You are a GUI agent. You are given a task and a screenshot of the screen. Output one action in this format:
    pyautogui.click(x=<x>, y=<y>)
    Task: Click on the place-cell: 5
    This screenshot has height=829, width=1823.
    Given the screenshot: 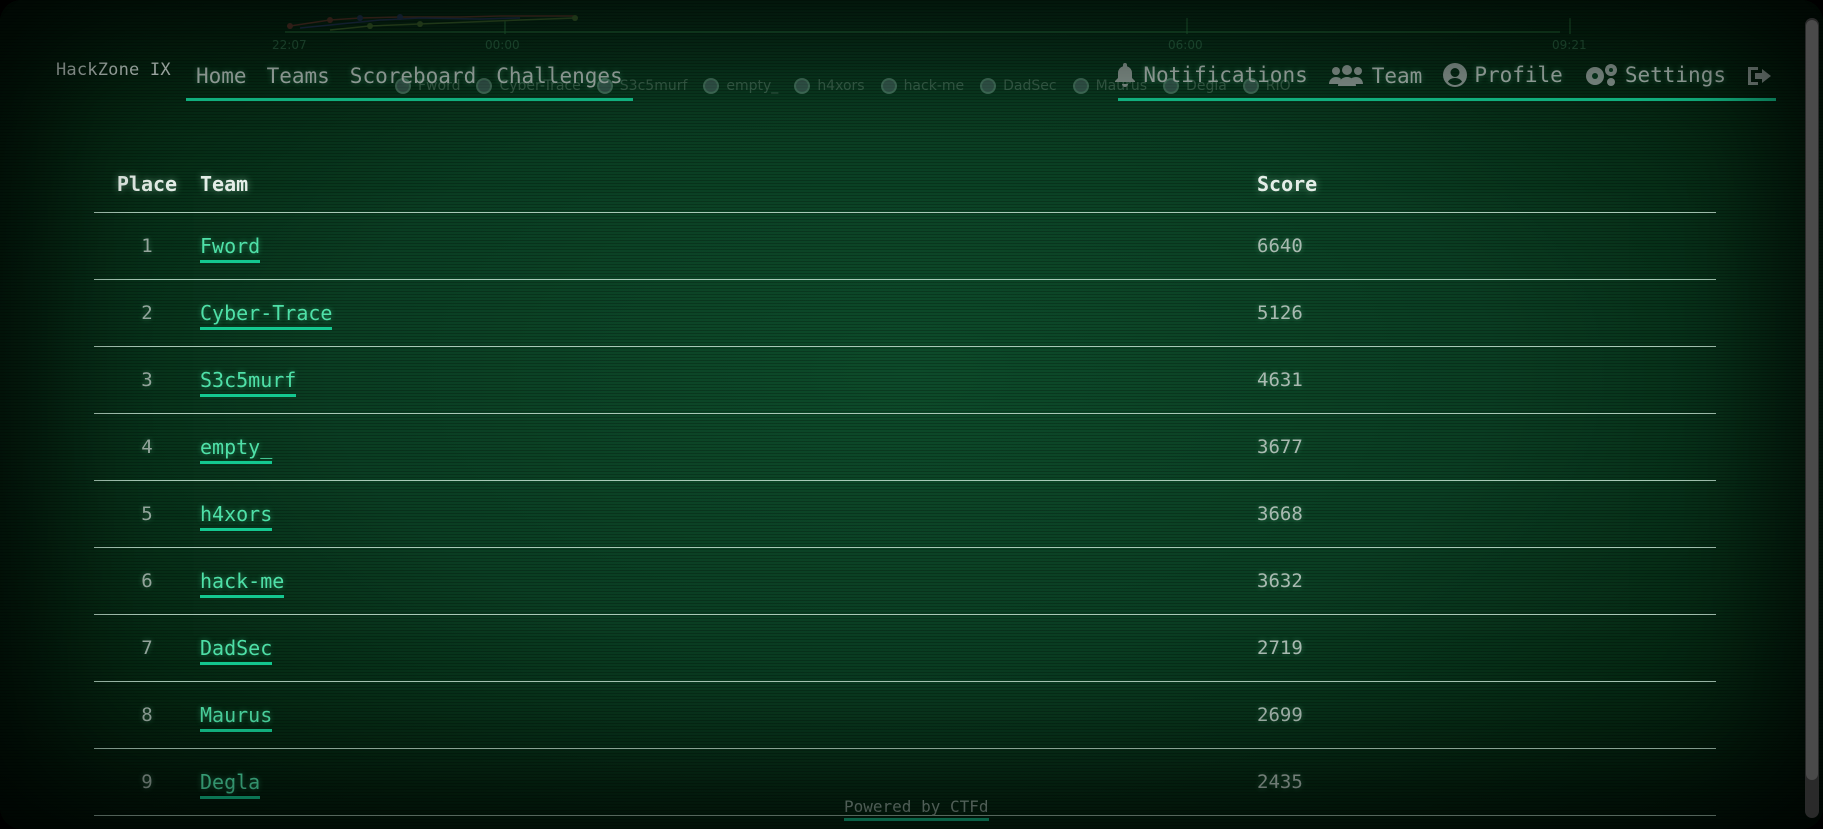 What is the action you would take?
    pyautogui.click(x=147, y=514)
    